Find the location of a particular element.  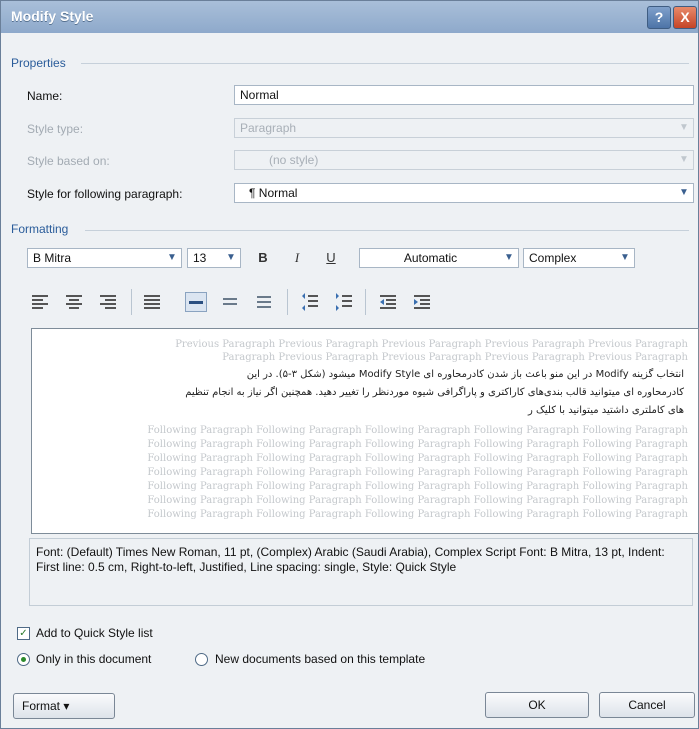

add-quick-style-checkbox: ✓ is located at coordinates (23, 633).